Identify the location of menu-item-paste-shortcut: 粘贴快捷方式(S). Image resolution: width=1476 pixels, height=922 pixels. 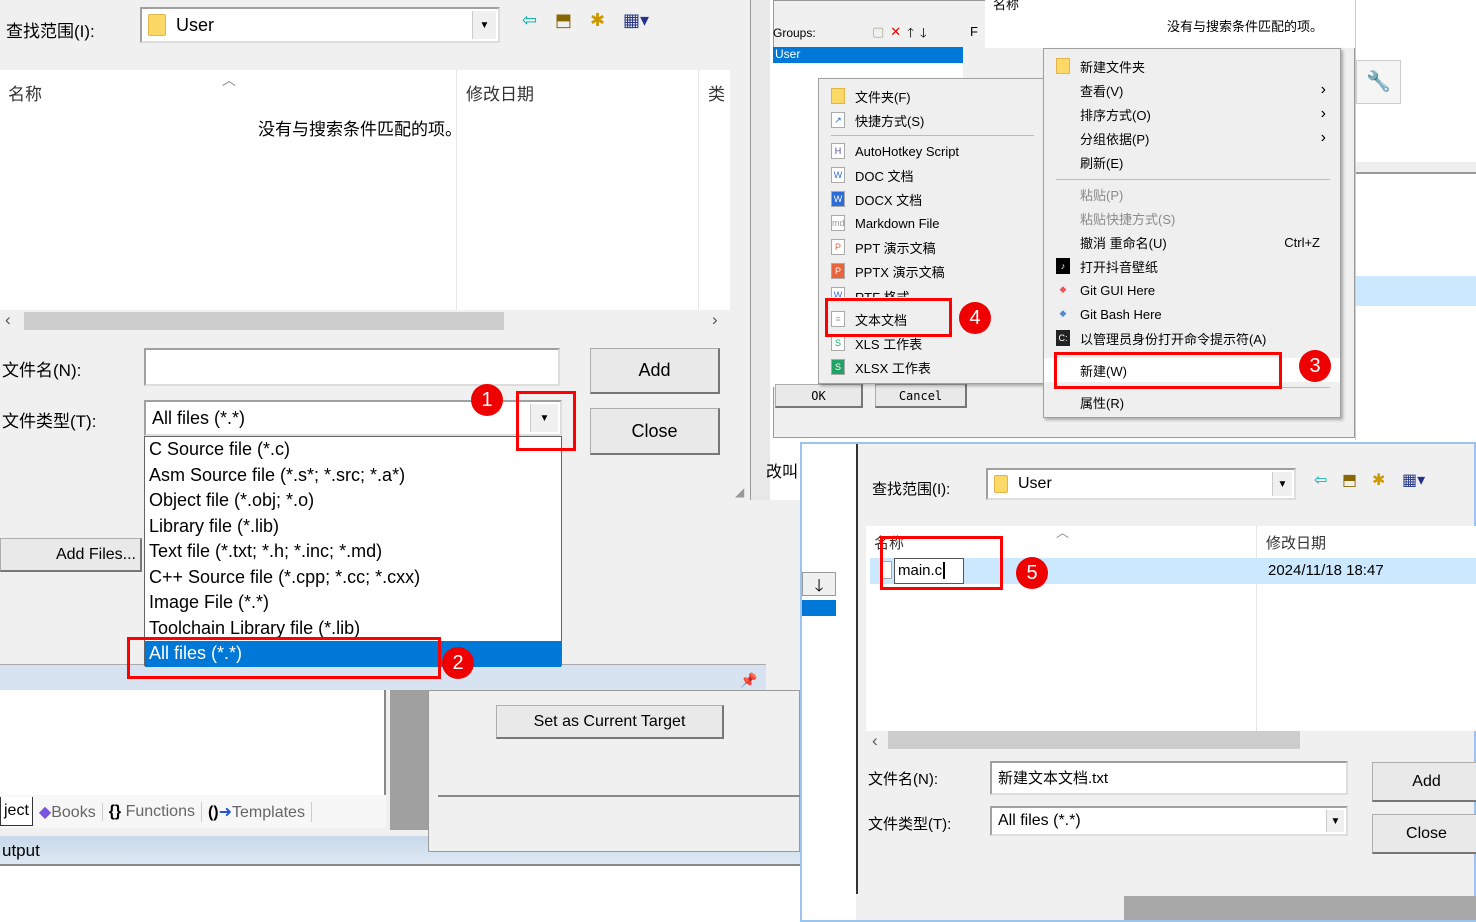
(1192, 218).